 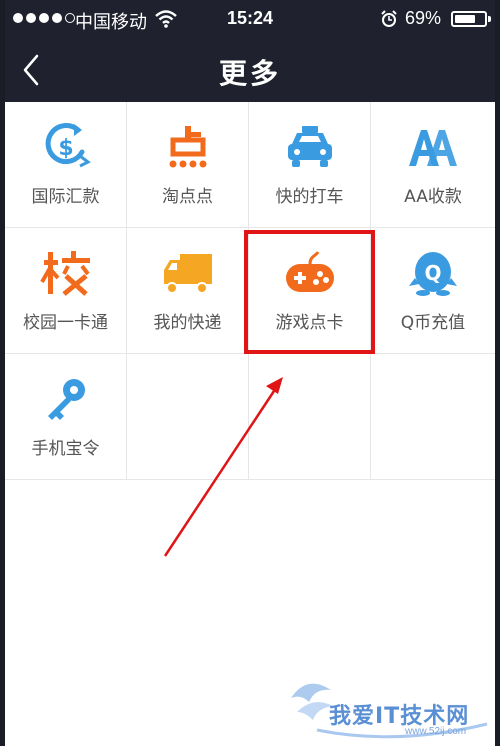 I want to click on aa-icon, so click(x=433, y=147).